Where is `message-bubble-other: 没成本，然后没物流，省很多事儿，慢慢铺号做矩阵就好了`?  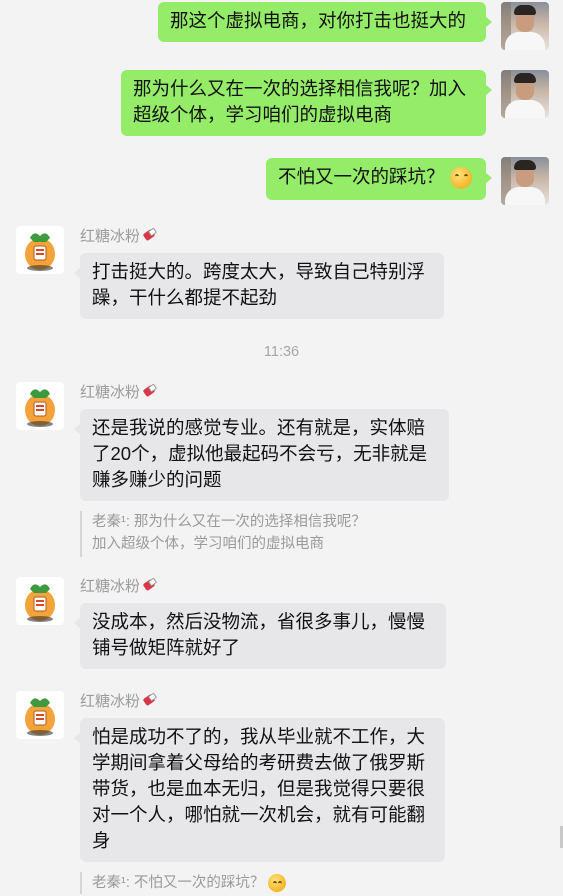 message-bubble-other: 没成本，然后没物流，省很多事儿，慢慢铺号做矩阵就好了 is located at coordinates (260, 636).